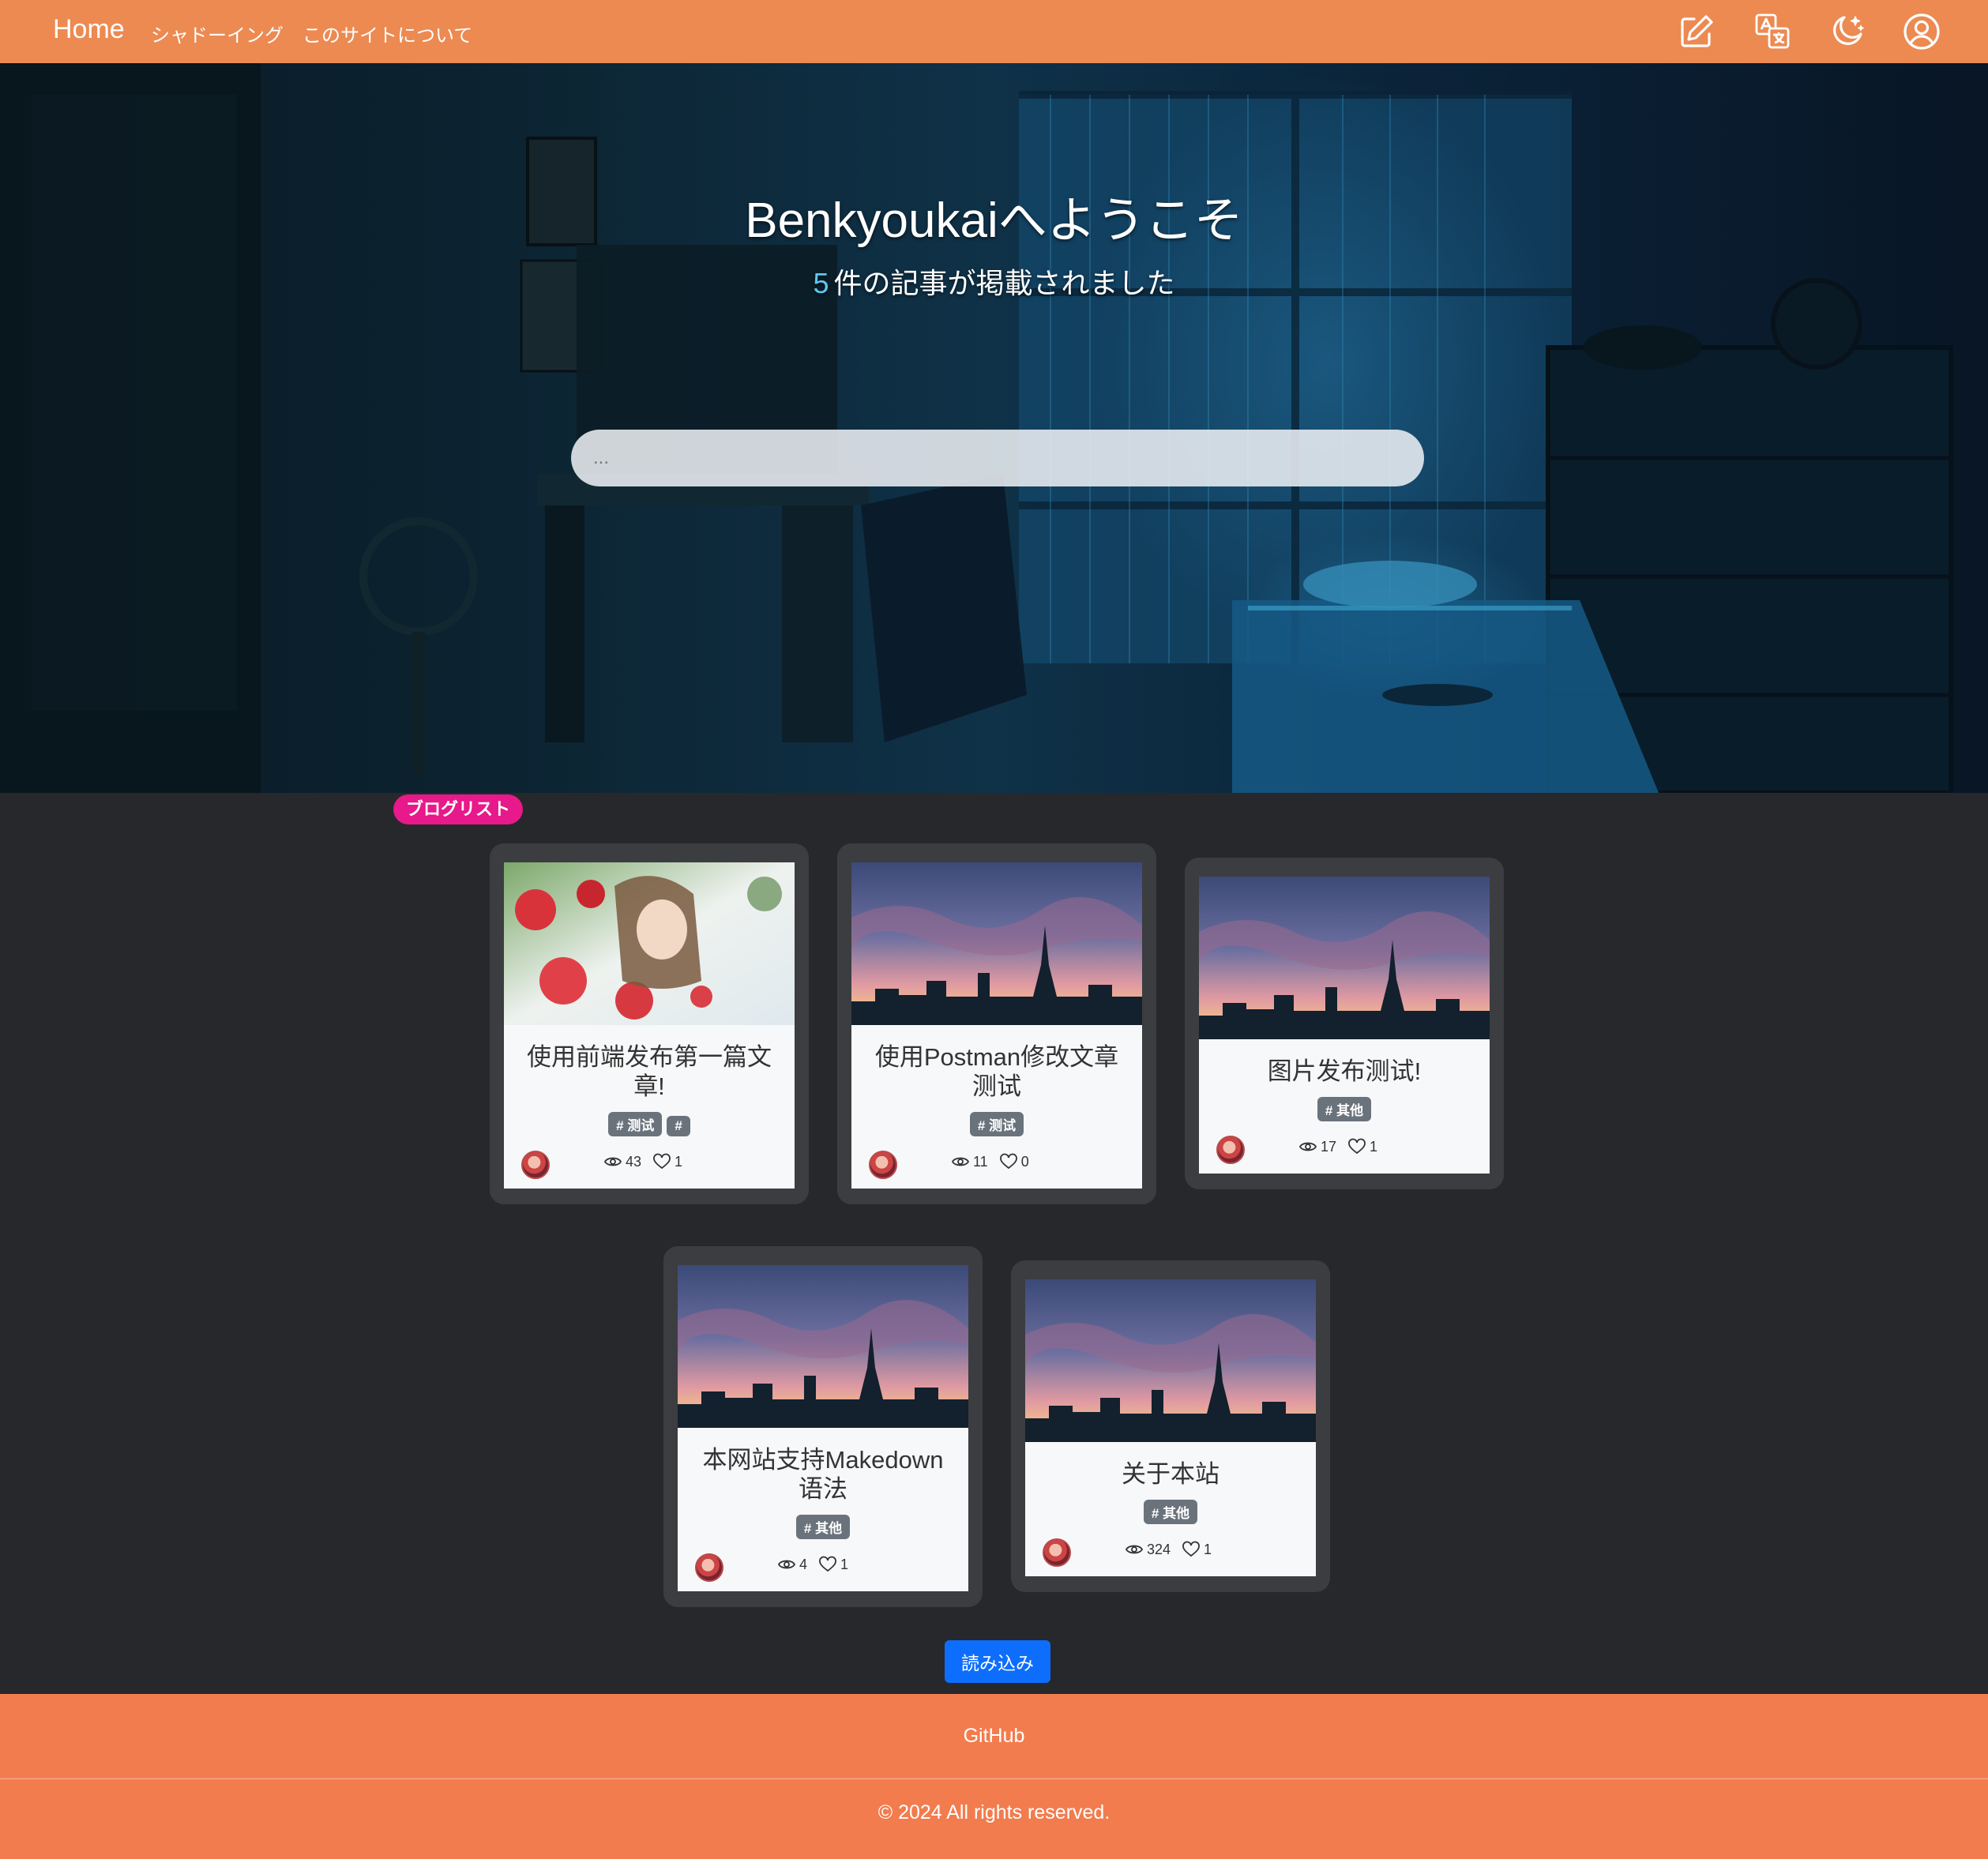  I want to click on view-count: 4, so click(804, 1564).